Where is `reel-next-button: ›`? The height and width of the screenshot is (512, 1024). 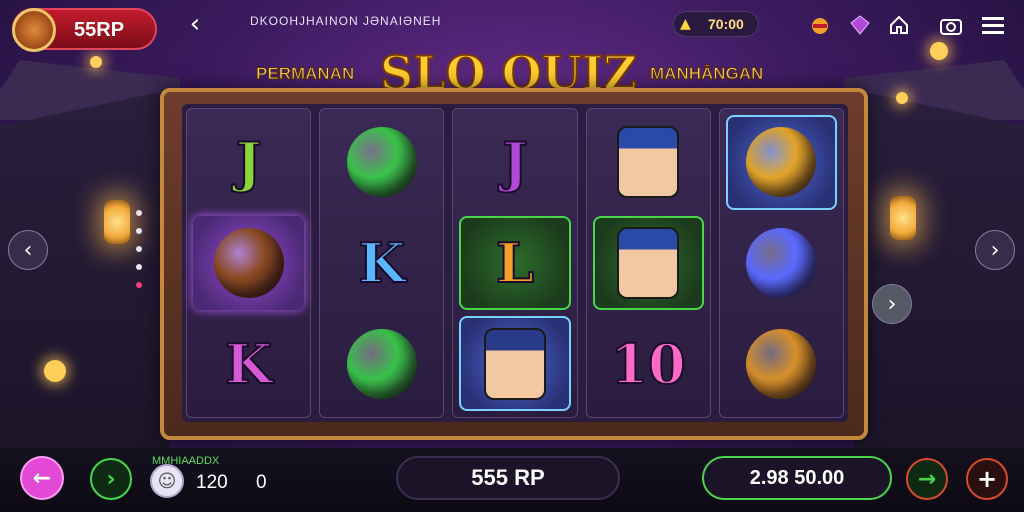 reel-next-button: › is located at coordinates (892, 304).